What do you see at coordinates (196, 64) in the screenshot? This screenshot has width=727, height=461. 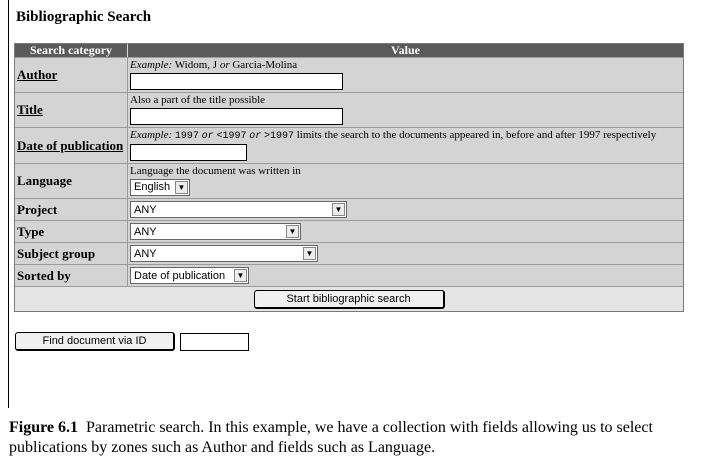 I see `hint-example-a: Widom, J` at bounding box center [196, 64].